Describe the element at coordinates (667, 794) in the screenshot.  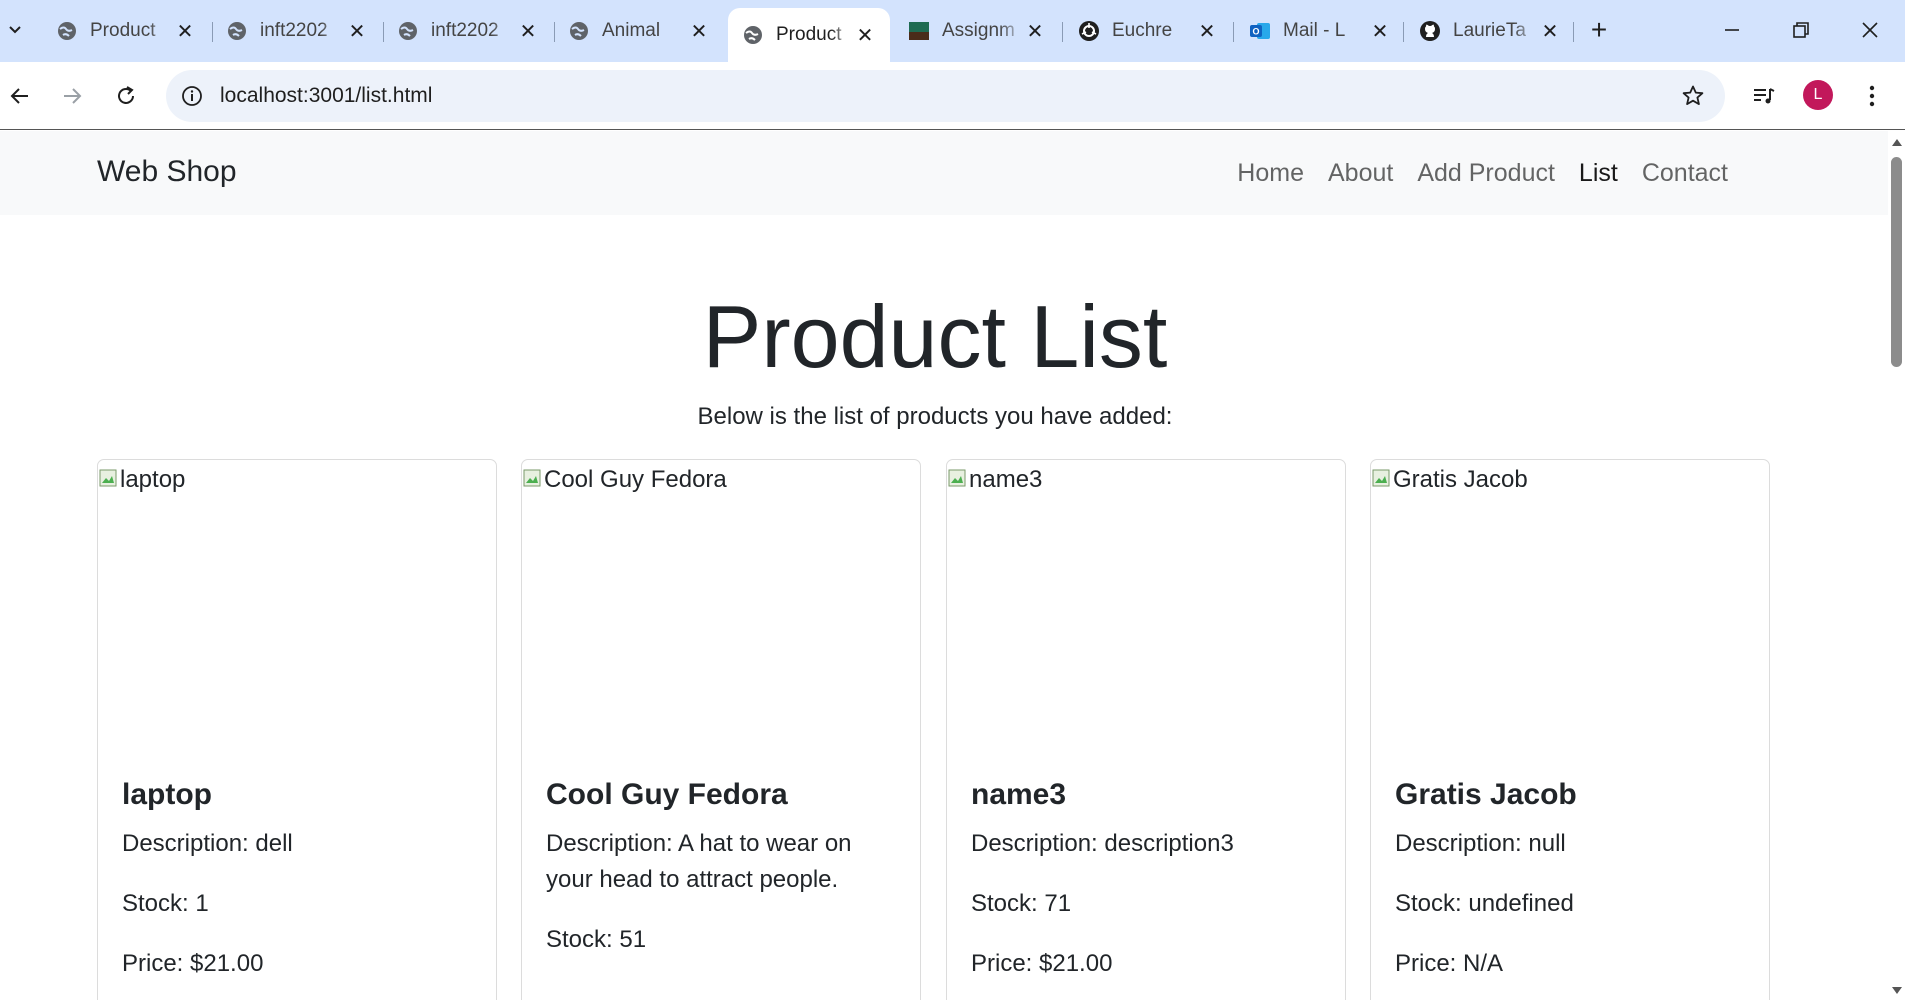
I see `product-name: Cool Guy Fedora` at that location.